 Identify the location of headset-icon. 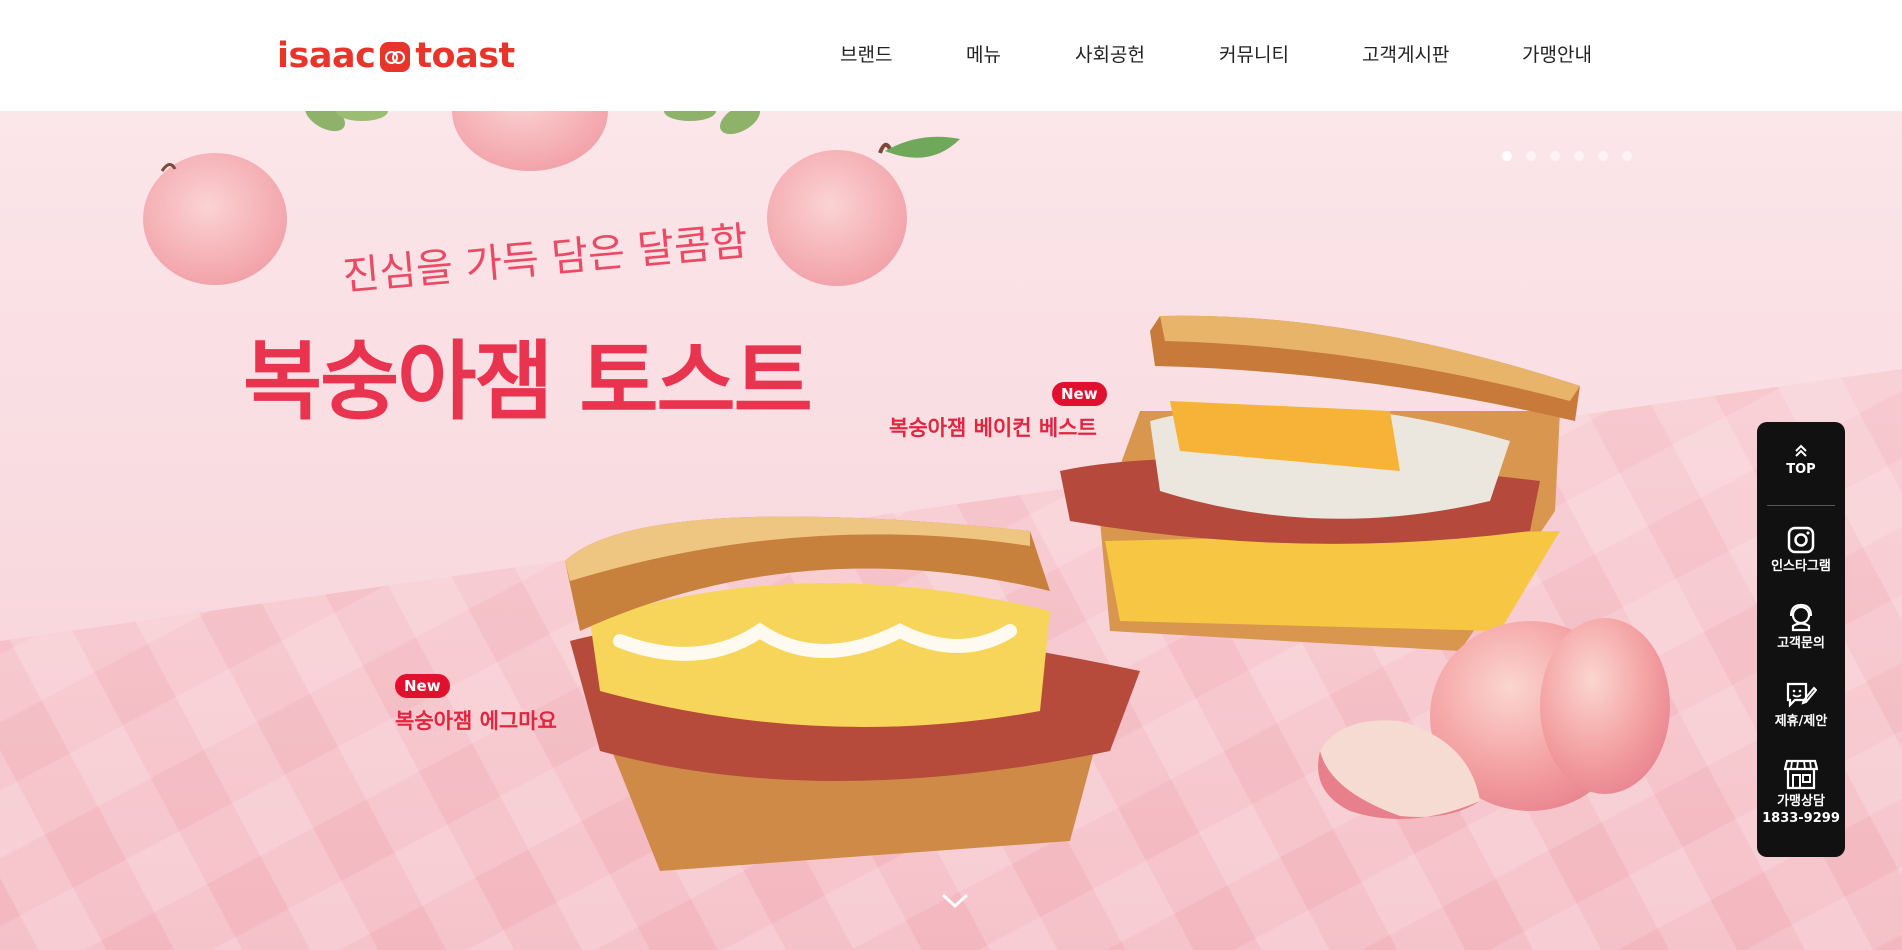
(1801, 617).